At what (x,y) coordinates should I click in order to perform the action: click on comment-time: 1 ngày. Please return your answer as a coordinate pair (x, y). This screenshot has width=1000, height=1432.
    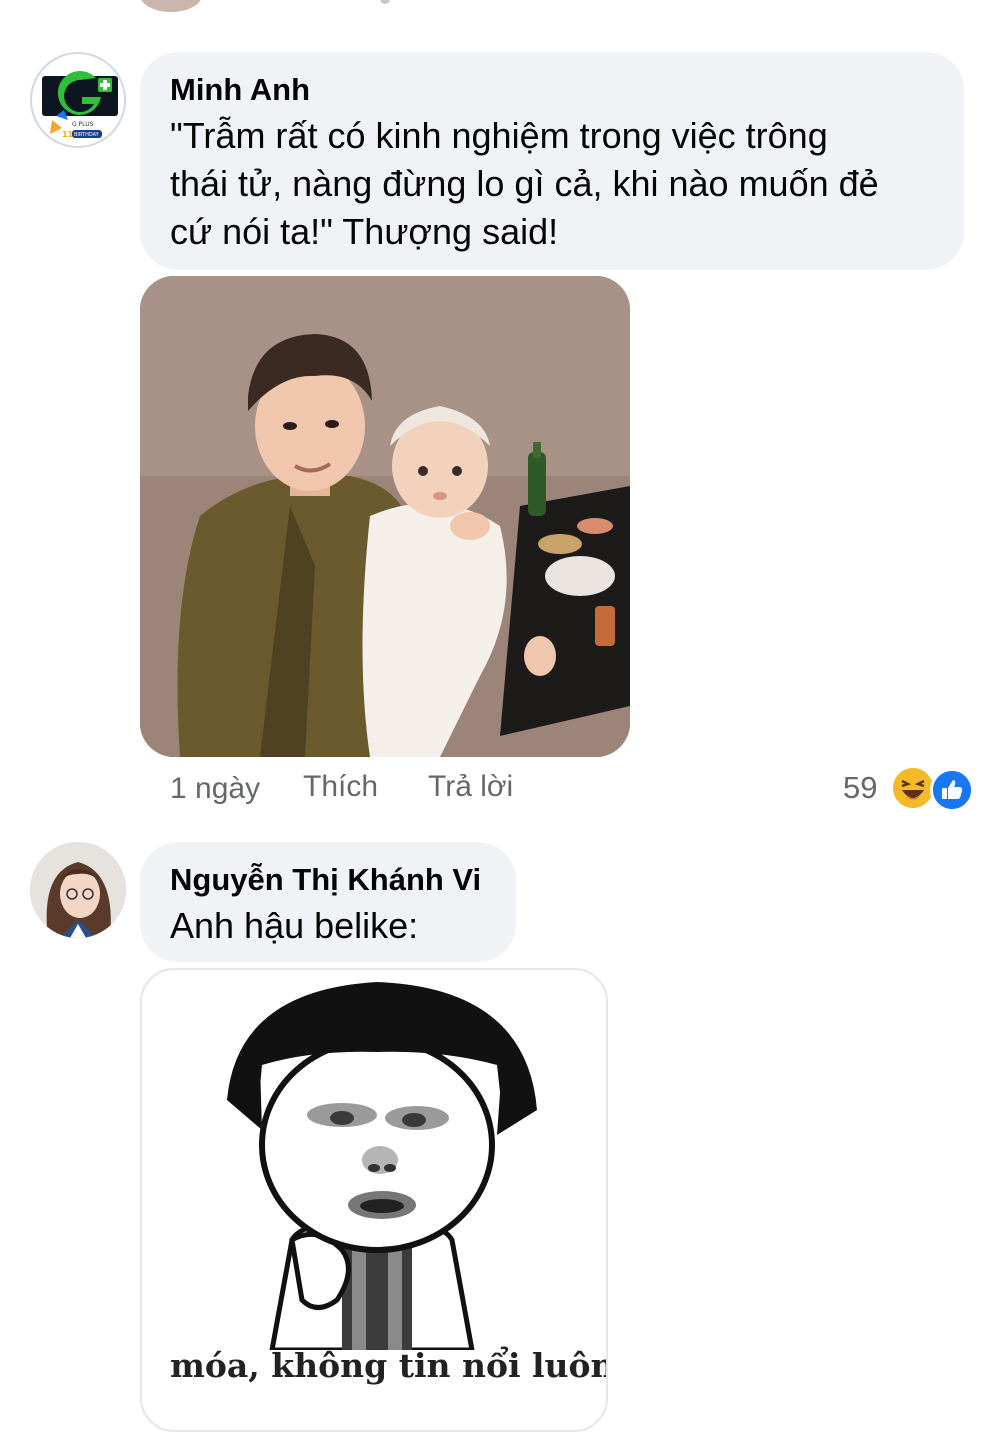
    Looking at the image, I should click on (215, 788).